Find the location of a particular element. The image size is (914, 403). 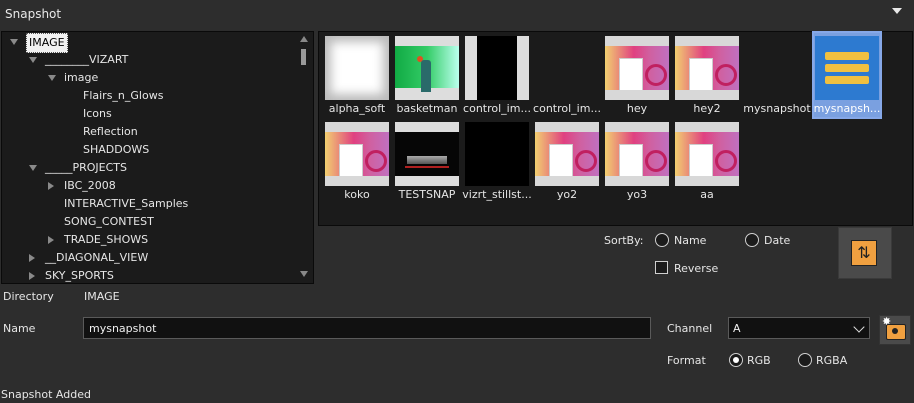

panel-header: Snapshot is located at coordinates (457, 15).